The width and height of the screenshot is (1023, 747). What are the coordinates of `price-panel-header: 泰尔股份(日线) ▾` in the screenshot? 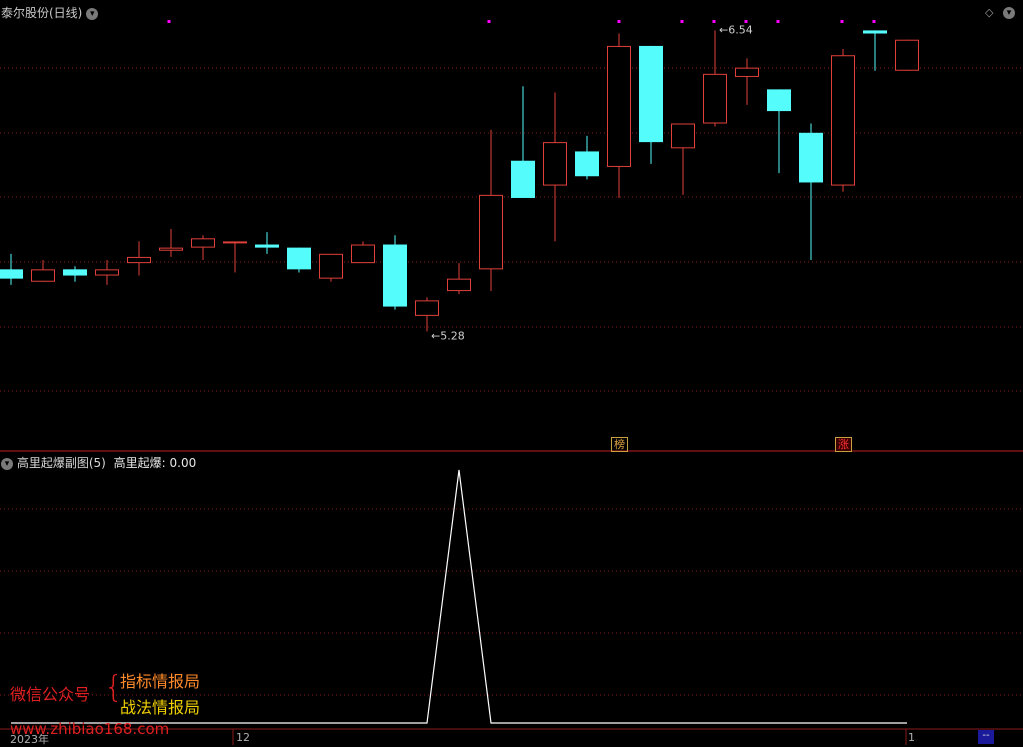 It's located at (50, 12).